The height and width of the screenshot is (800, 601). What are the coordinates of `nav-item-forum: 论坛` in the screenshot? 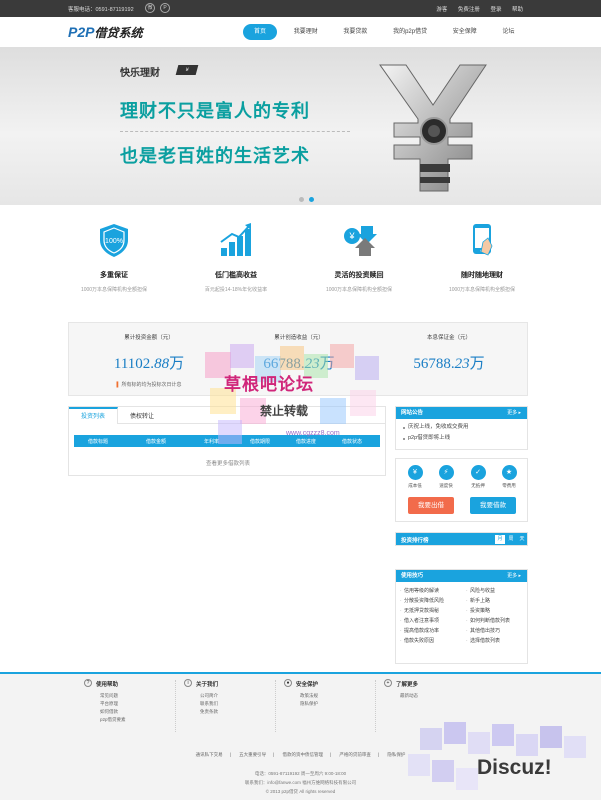 It's located at (508, 32).